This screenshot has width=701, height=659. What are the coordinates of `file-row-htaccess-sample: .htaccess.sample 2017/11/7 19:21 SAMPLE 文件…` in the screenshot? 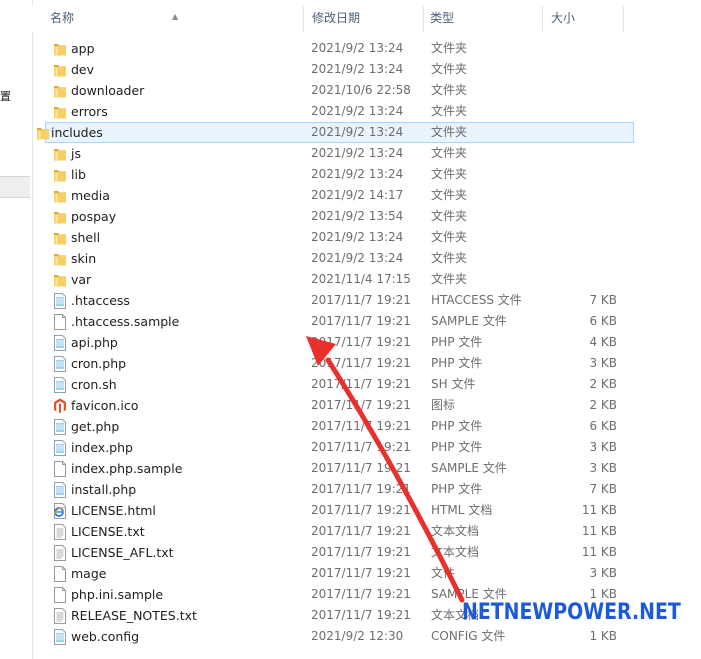 It's located at (332, 321).